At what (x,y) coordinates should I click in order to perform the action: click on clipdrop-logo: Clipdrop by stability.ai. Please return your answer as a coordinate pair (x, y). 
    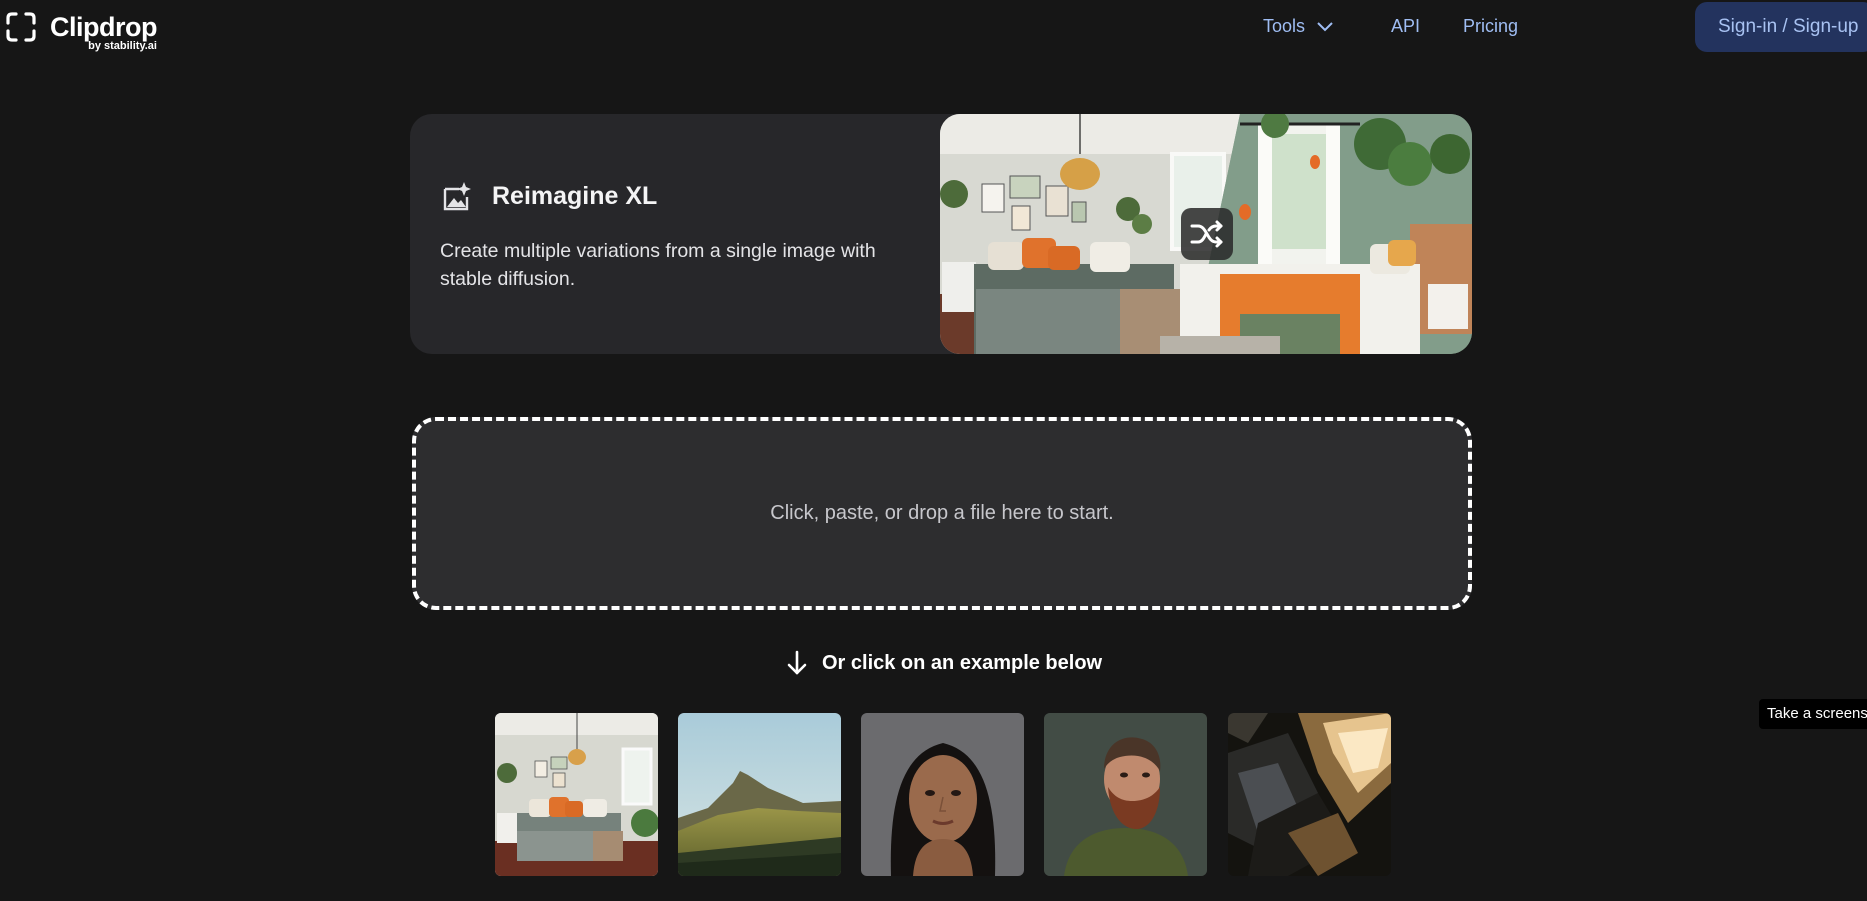
    Looking at the image, I should click on (81, 32).